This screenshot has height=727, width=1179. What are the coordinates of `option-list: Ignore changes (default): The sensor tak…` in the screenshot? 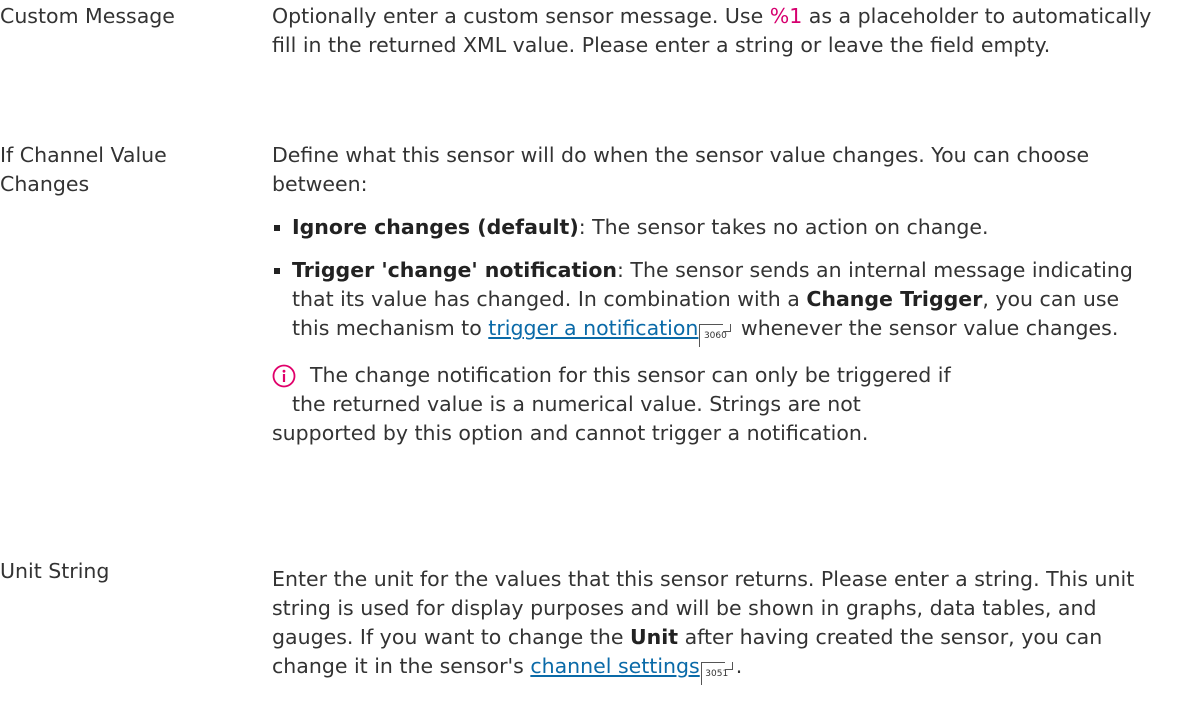 It's located at (712, 280).